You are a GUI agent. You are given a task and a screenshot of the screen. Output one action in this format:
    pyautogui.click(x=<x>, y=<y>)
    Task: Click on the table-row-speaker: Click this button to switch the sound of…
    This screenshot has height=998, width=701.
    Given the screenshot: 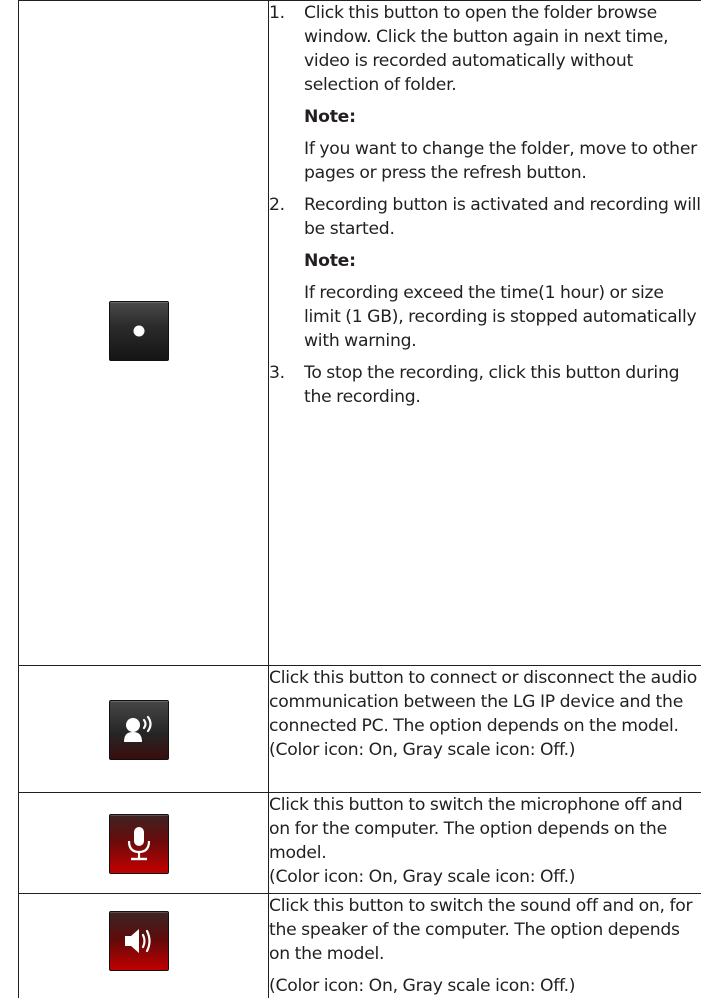 What is the action you would take?
    pyautogui.click(x=360, y=946)
    